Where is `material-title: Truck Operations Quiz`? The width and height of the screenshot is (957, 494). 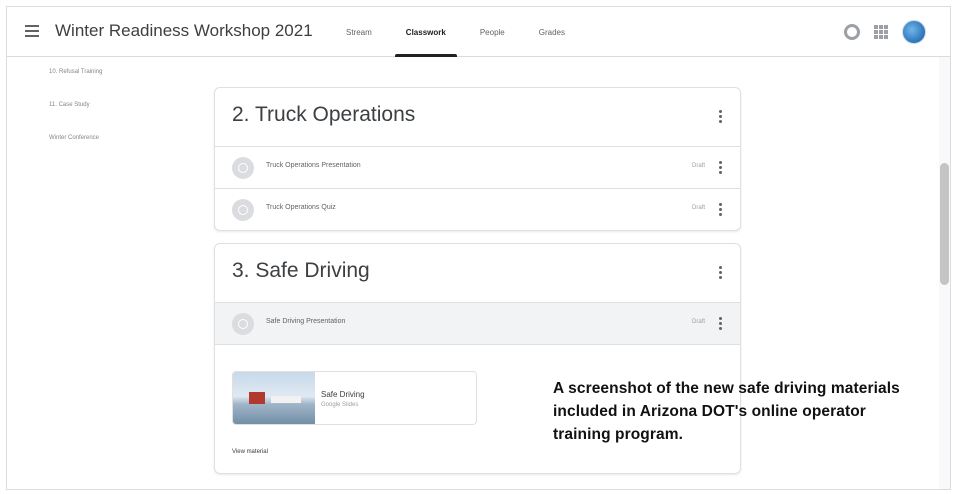 material-title: Truck Operations Quiz is located at coordinates (301, 207).